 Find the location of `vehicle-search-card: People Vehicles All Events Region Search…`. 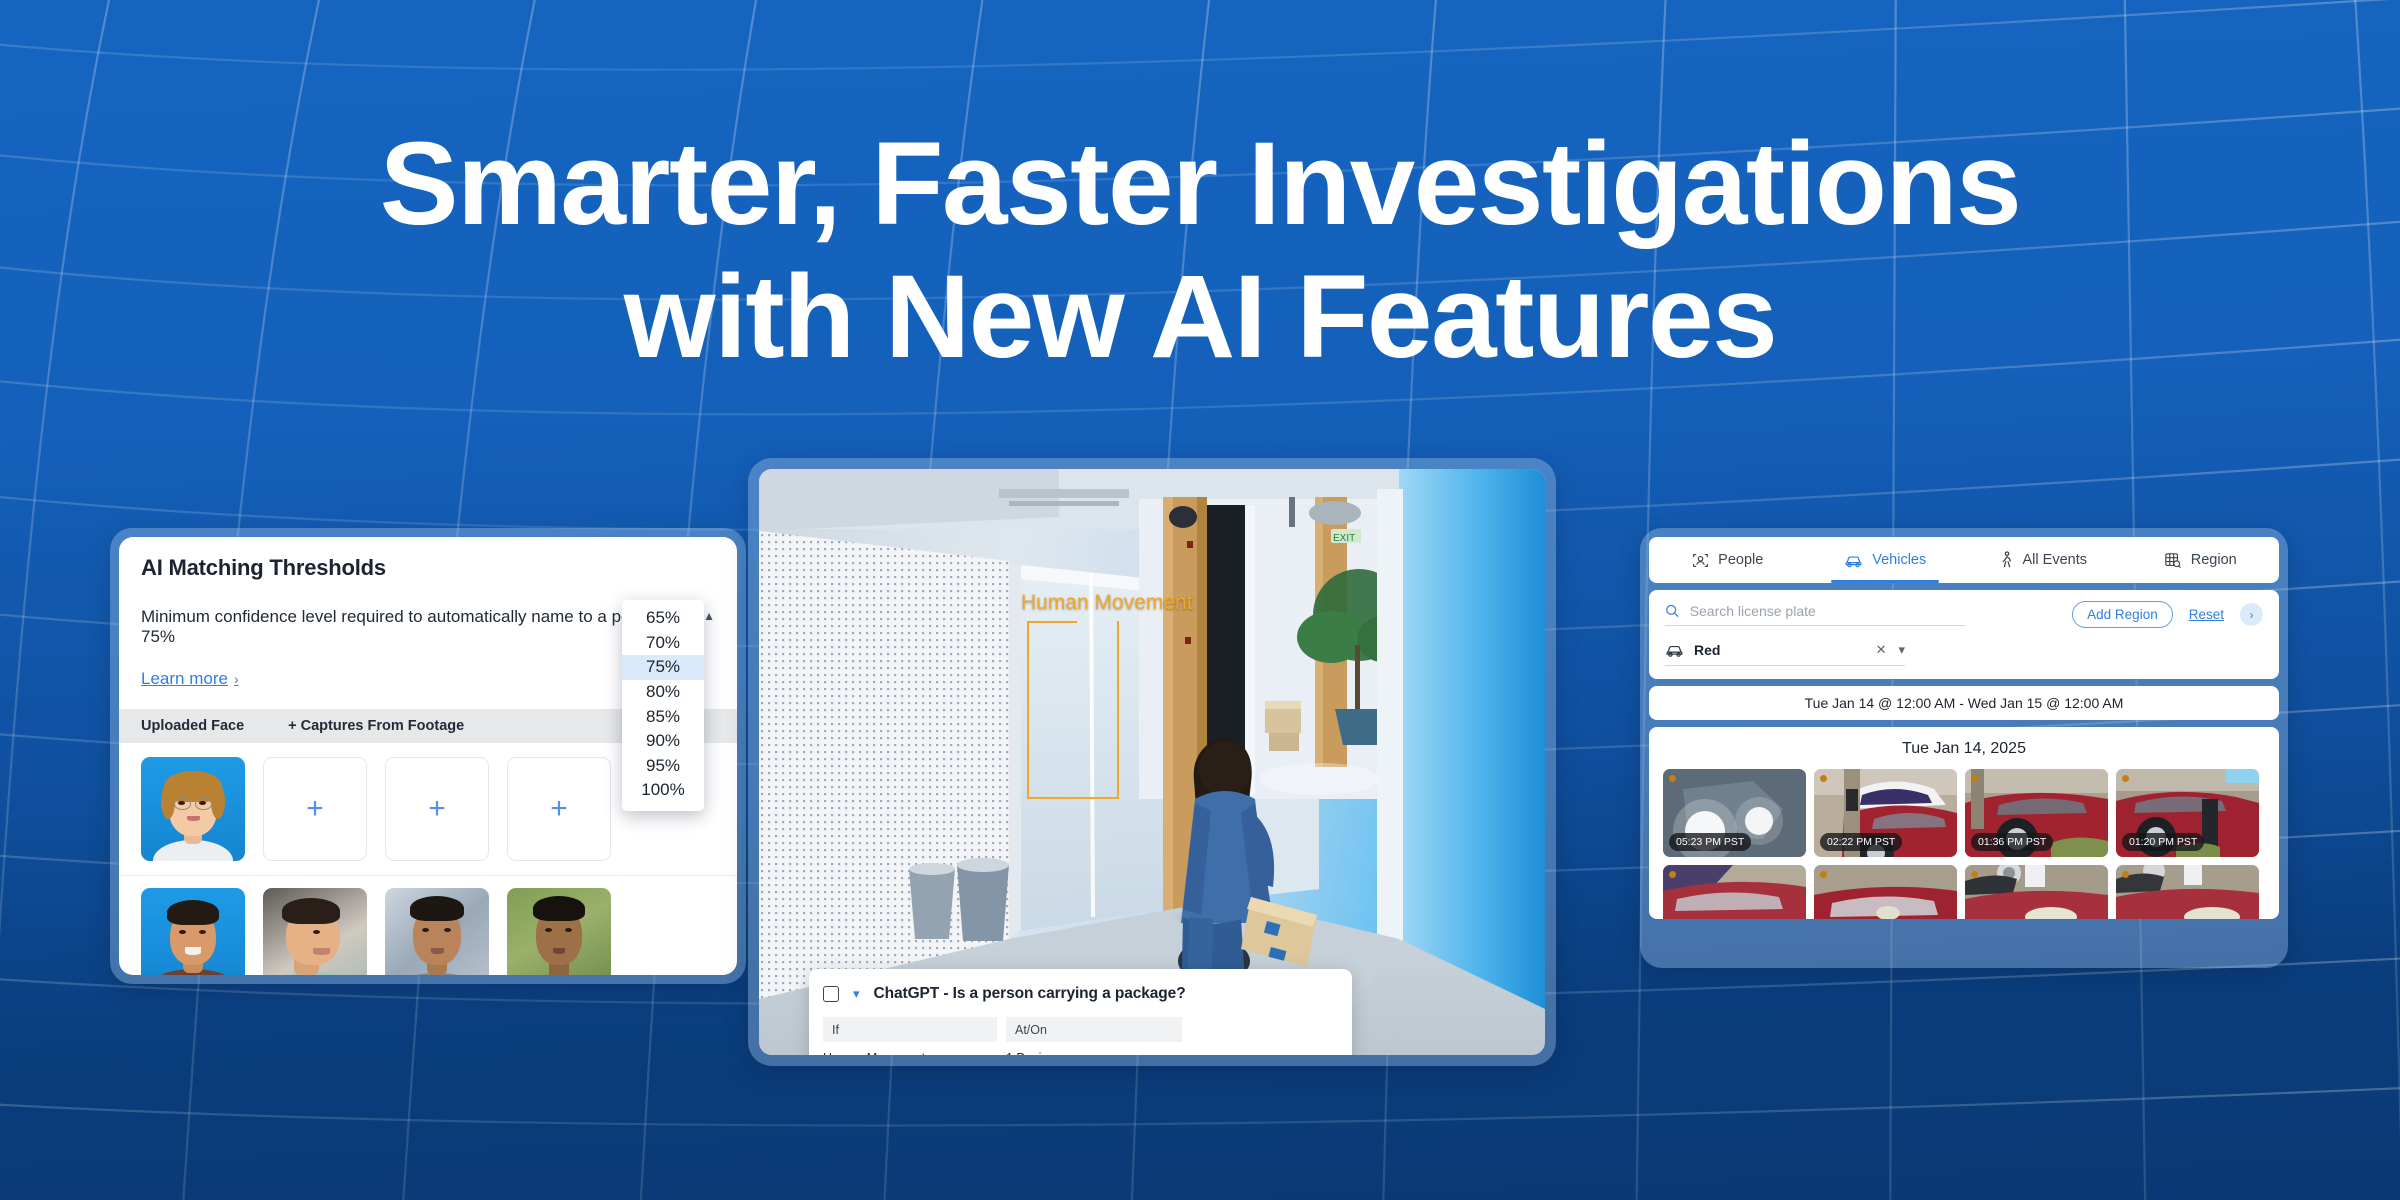

vehicle-search-card: People Vehicles All Events Region Search… is located at coordinates (1964, 748).